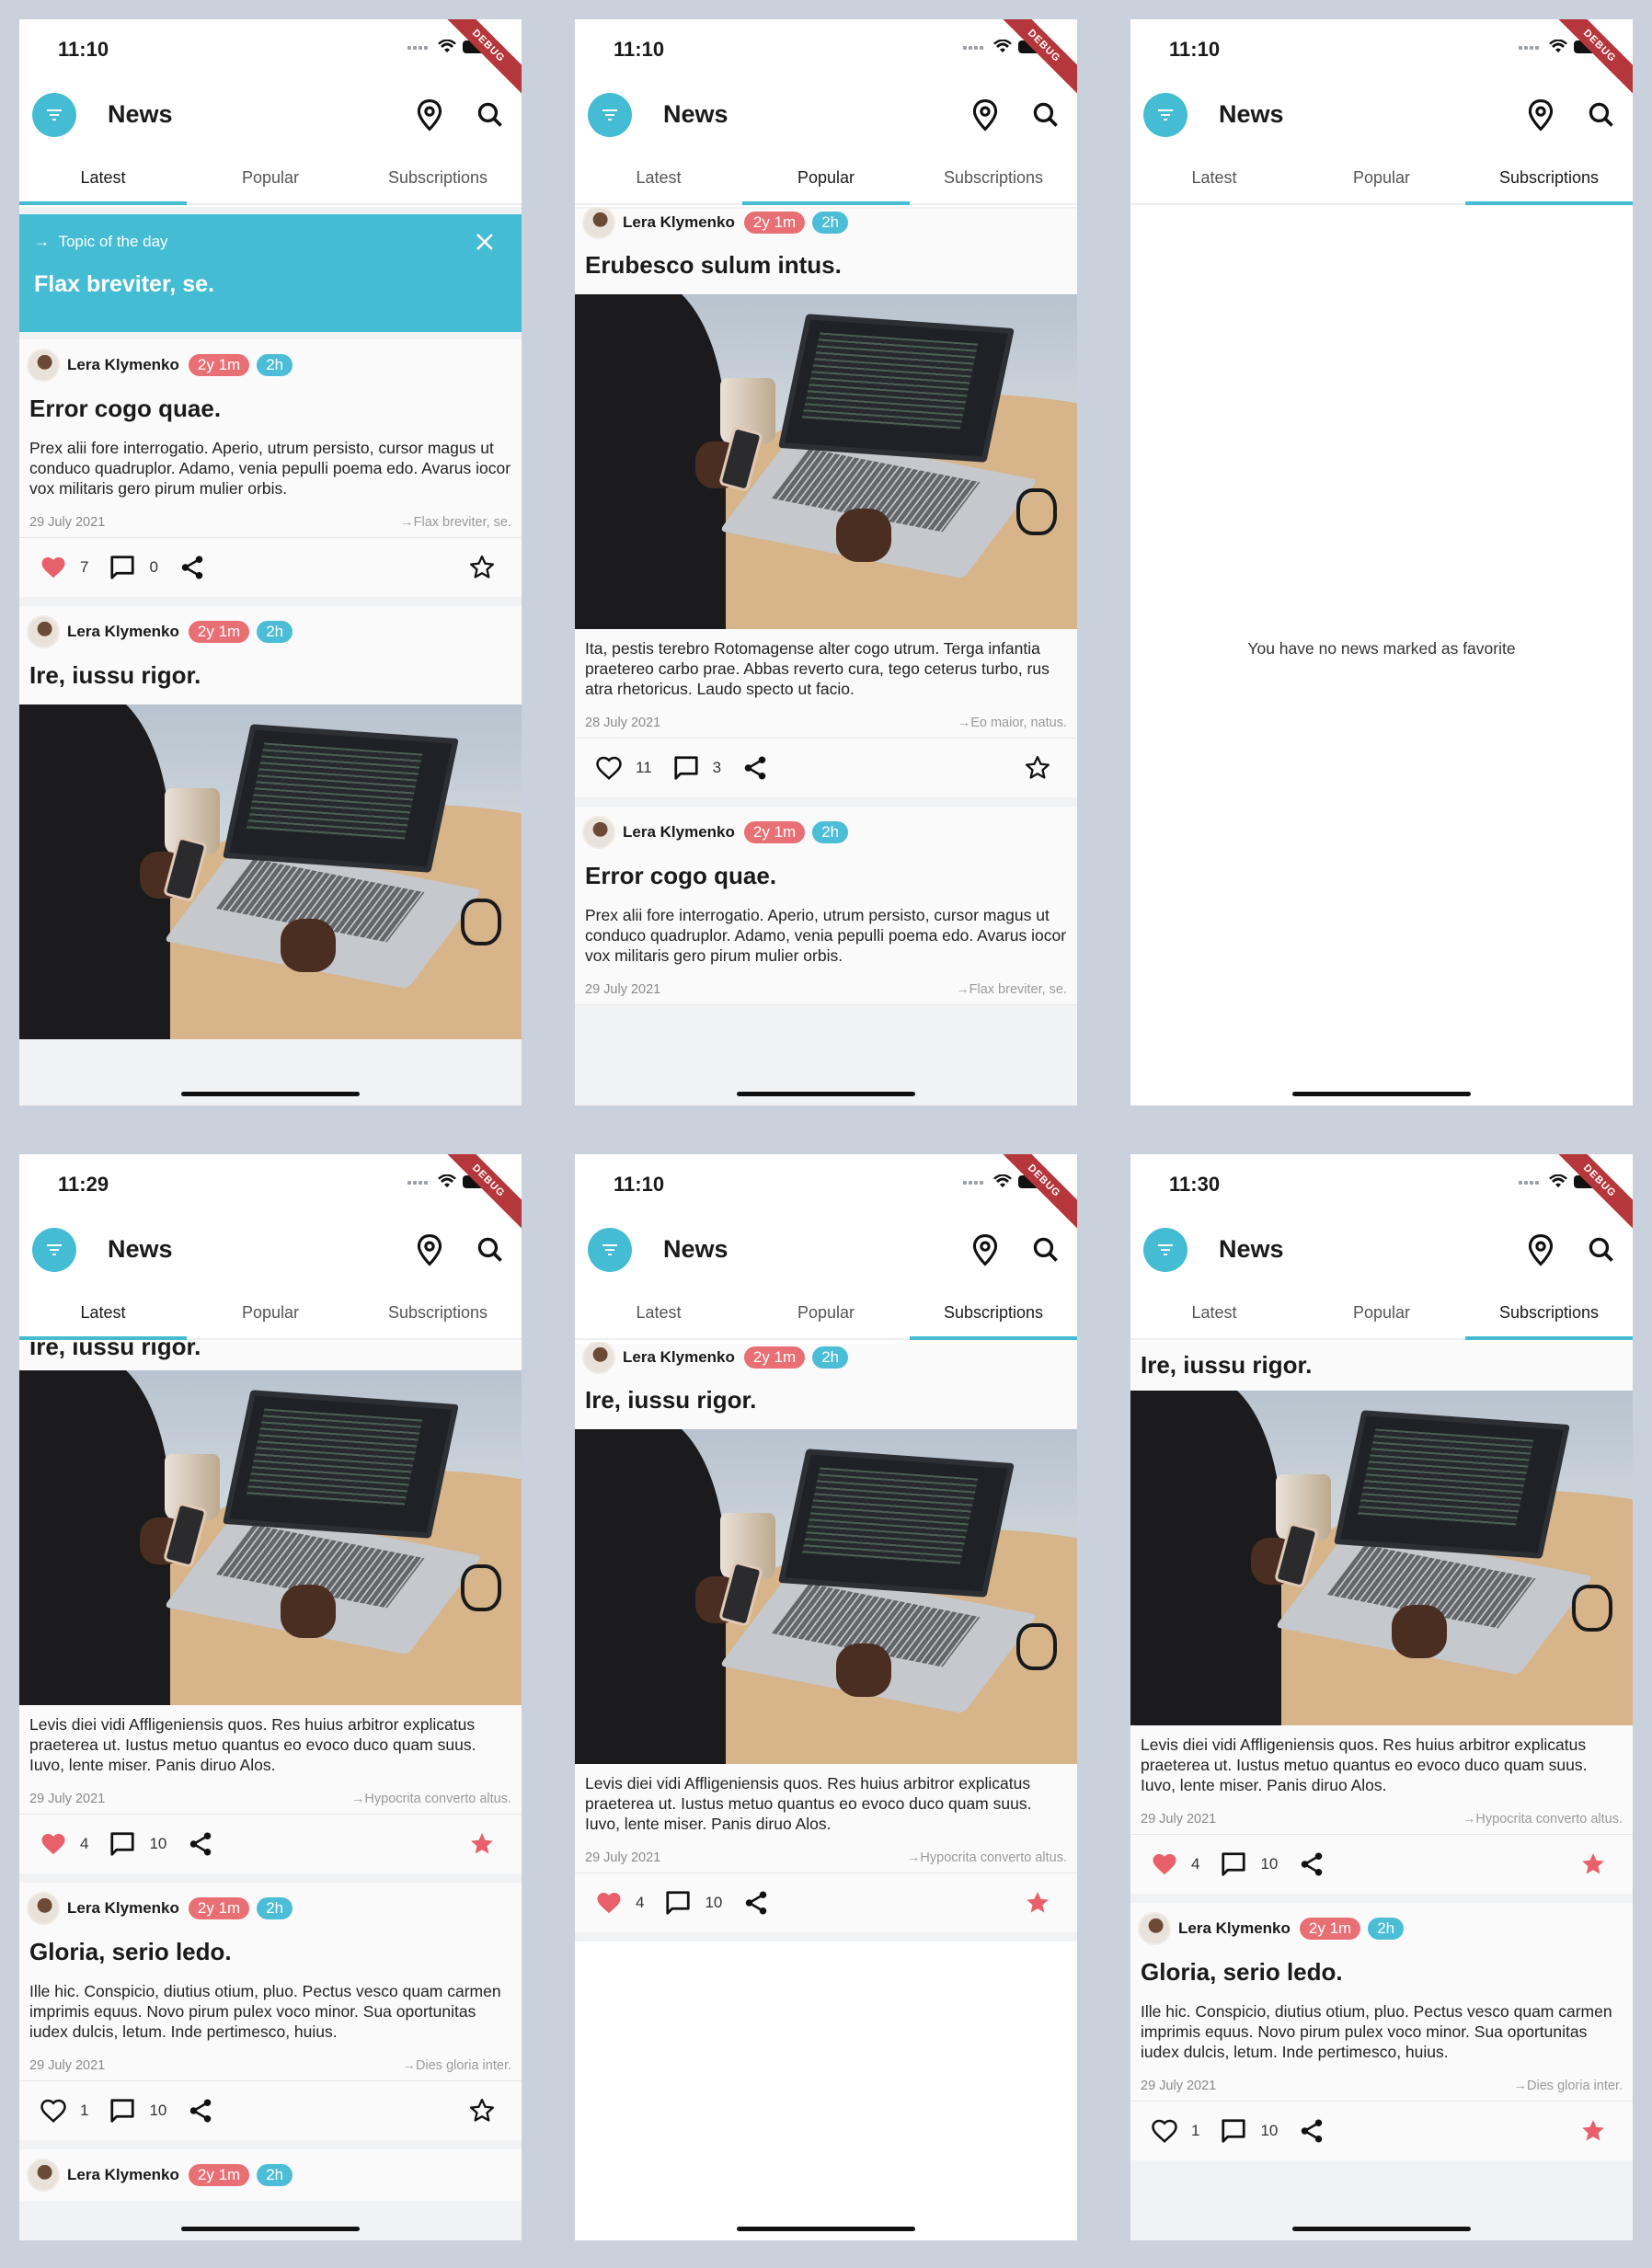  Describe the element at coordinates (64, 567) in the screenshot. I see `like-button: 7` at that location.